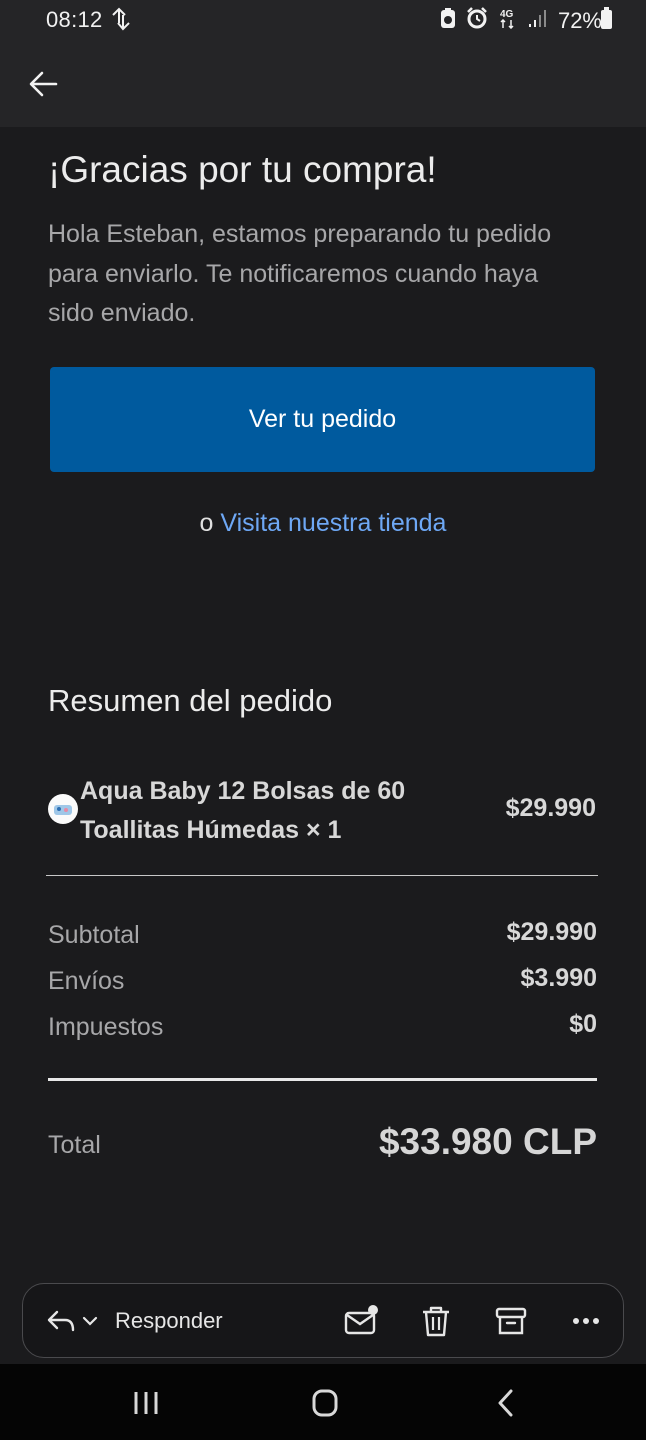  What do you see at coordinates (242, 169) in the screenshot?
I see `email-title: ¡Gracias por tu compra!` at bounding box center [242, 169].